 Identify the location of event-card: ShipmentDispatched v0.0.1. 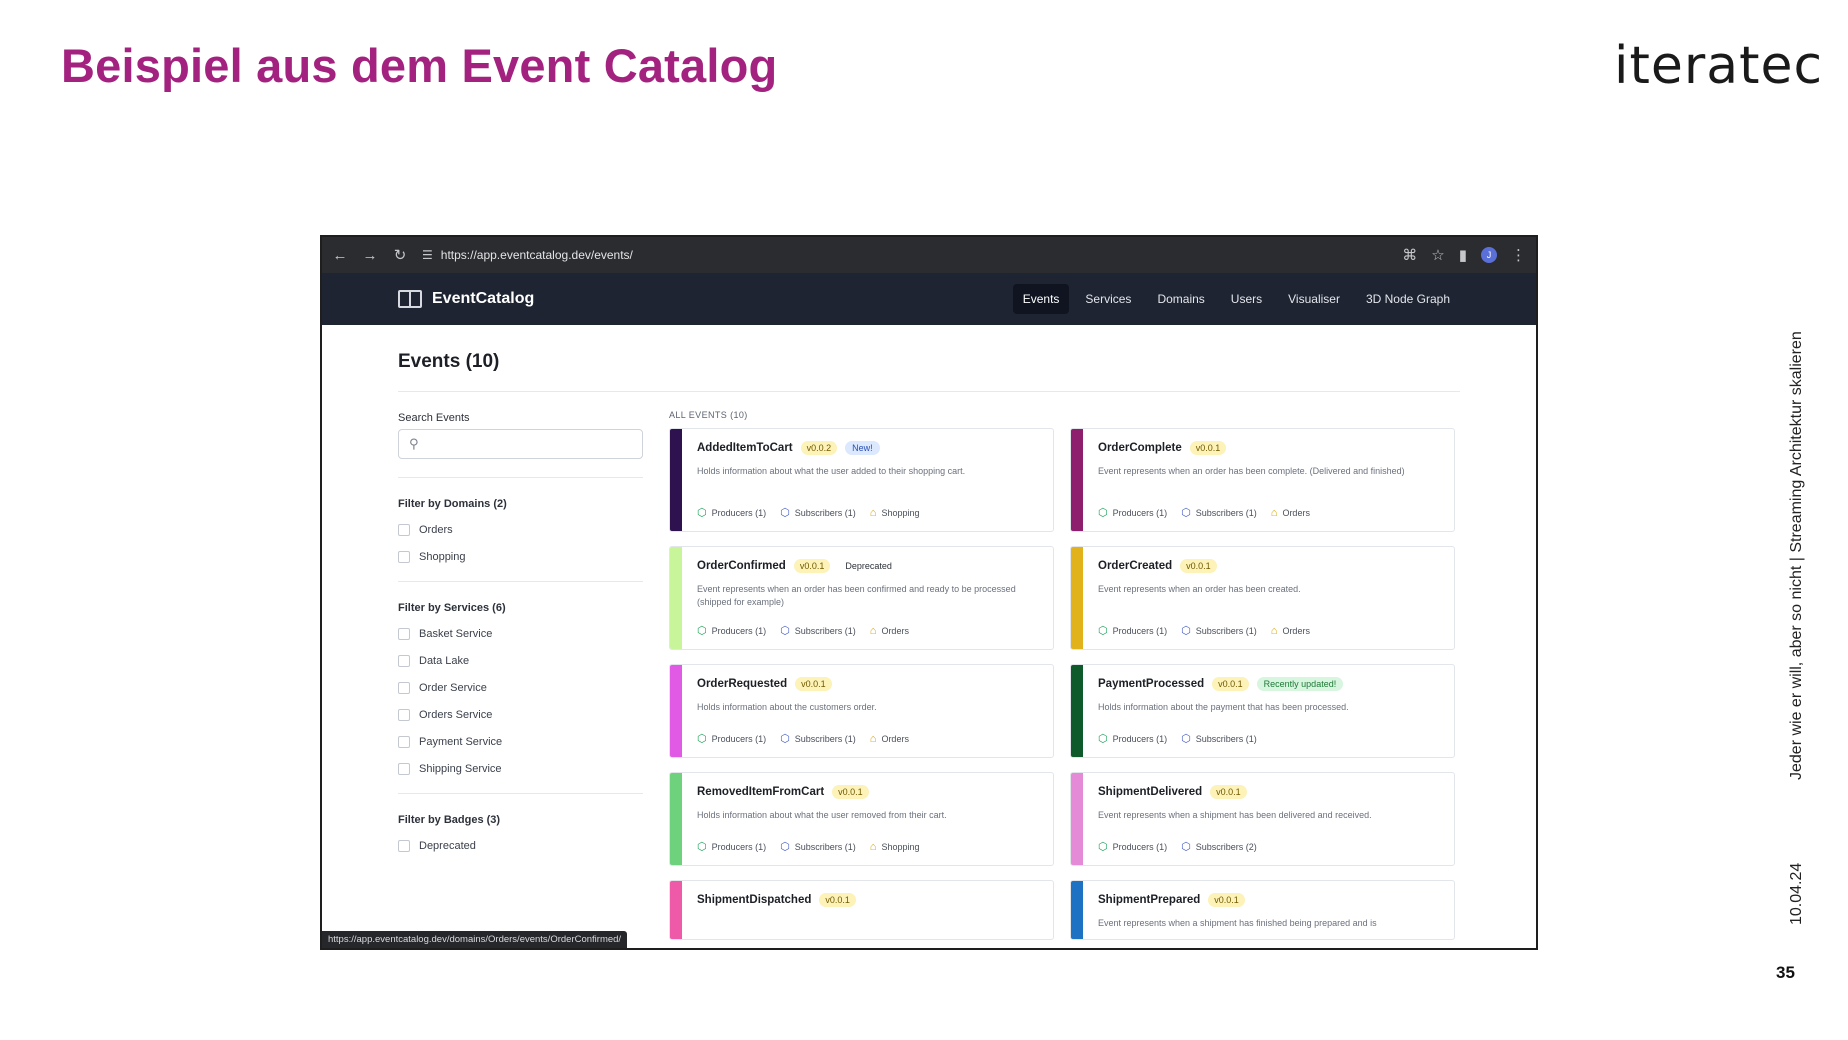
(861, 910).